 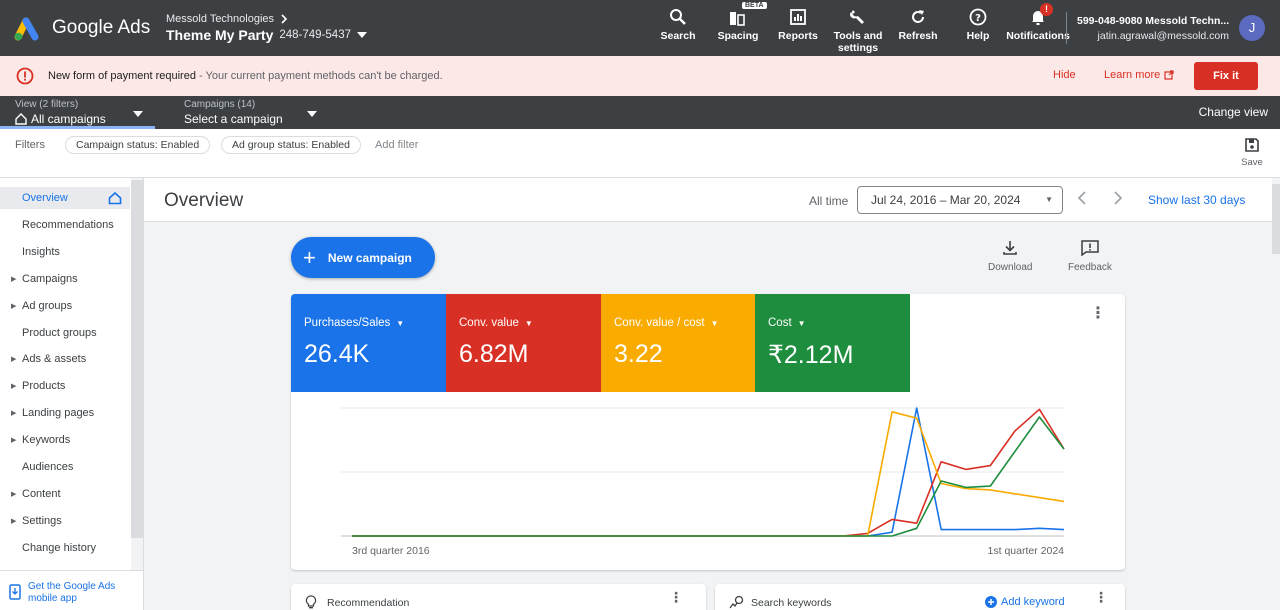 What do you see at coordinates (960, 200) in the screenshot?
I see `date-range-picker: Jul 24, 2016 – Mar 20, 2024 ▼` at bounding box center [960, 200].